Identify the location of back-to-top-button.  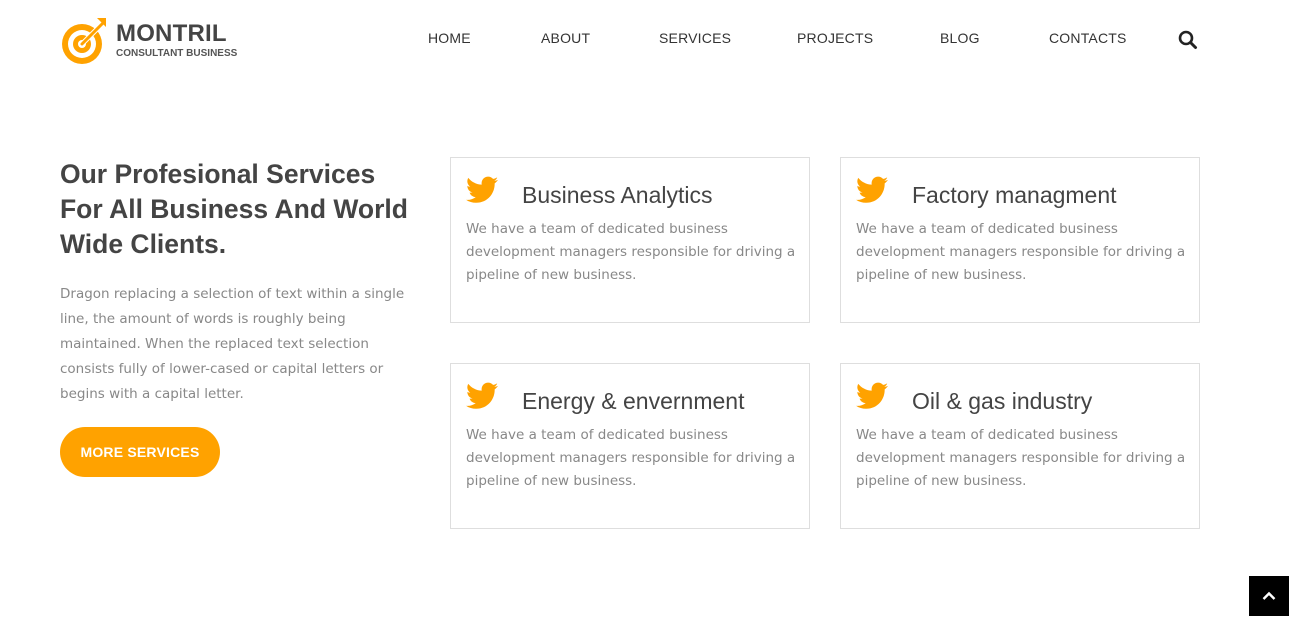
(1269, 596).